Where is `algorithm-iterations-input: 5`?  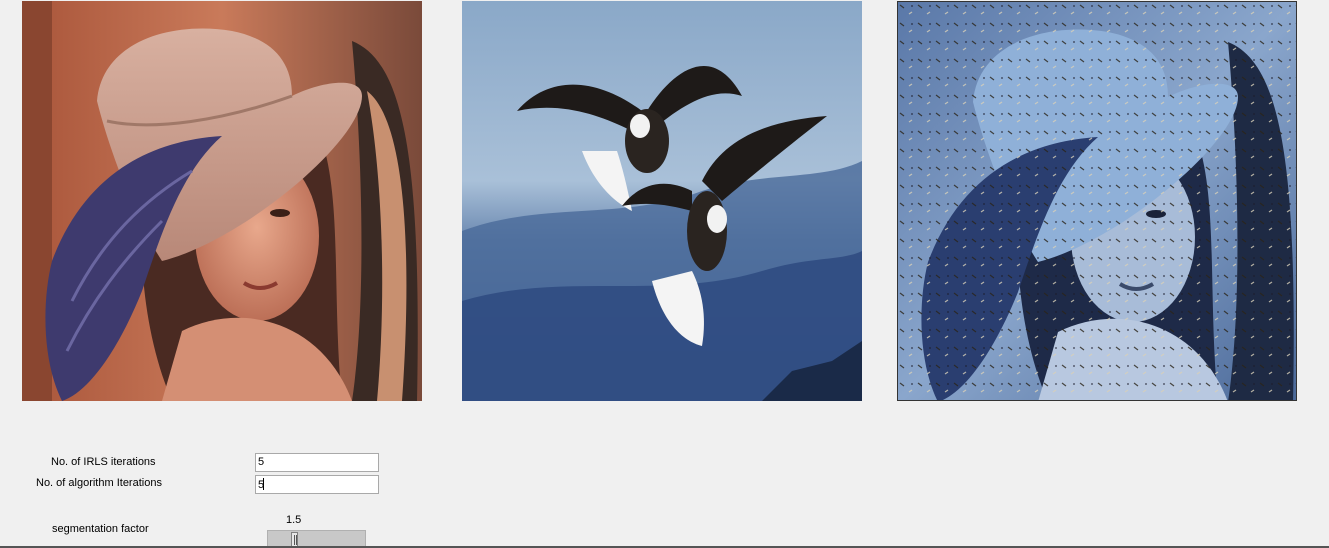
algorithm-iterations-input: 5 is located at coordinates (317, 484).